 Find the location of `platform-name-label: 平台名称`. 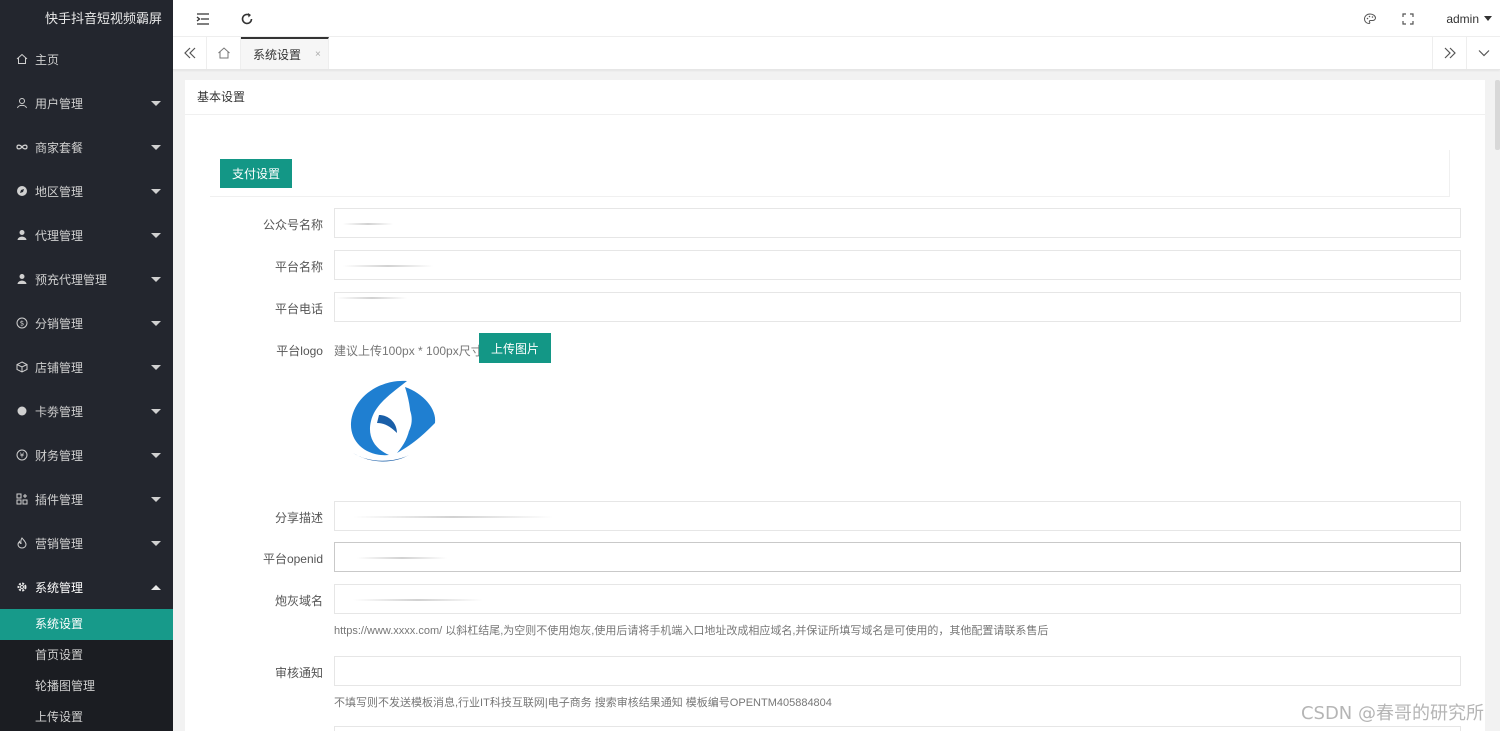

platform-name-label: 平台名称 is located at coordinates (298, 267).